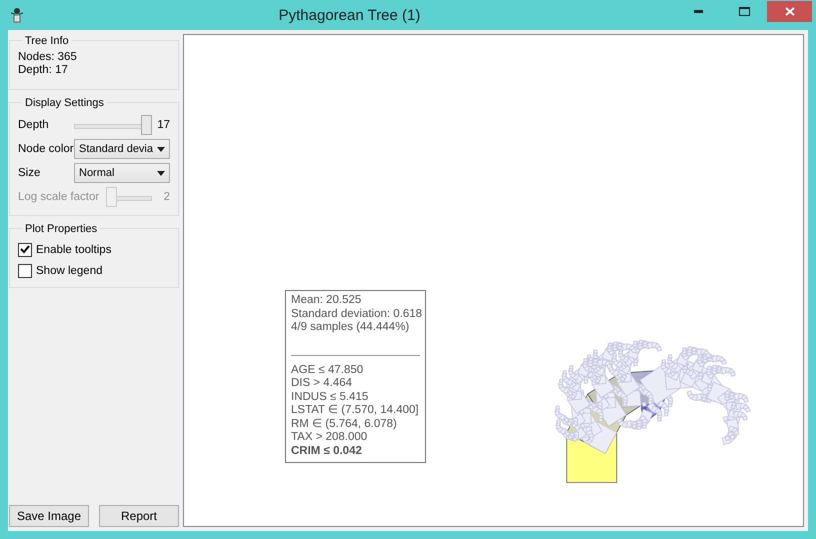 This screenshot has width=816, height=539. What do you see at coordinates (122, 149) in the screenshot?
I see `dropdown: Standard devia` at bounding box center [122, 149].